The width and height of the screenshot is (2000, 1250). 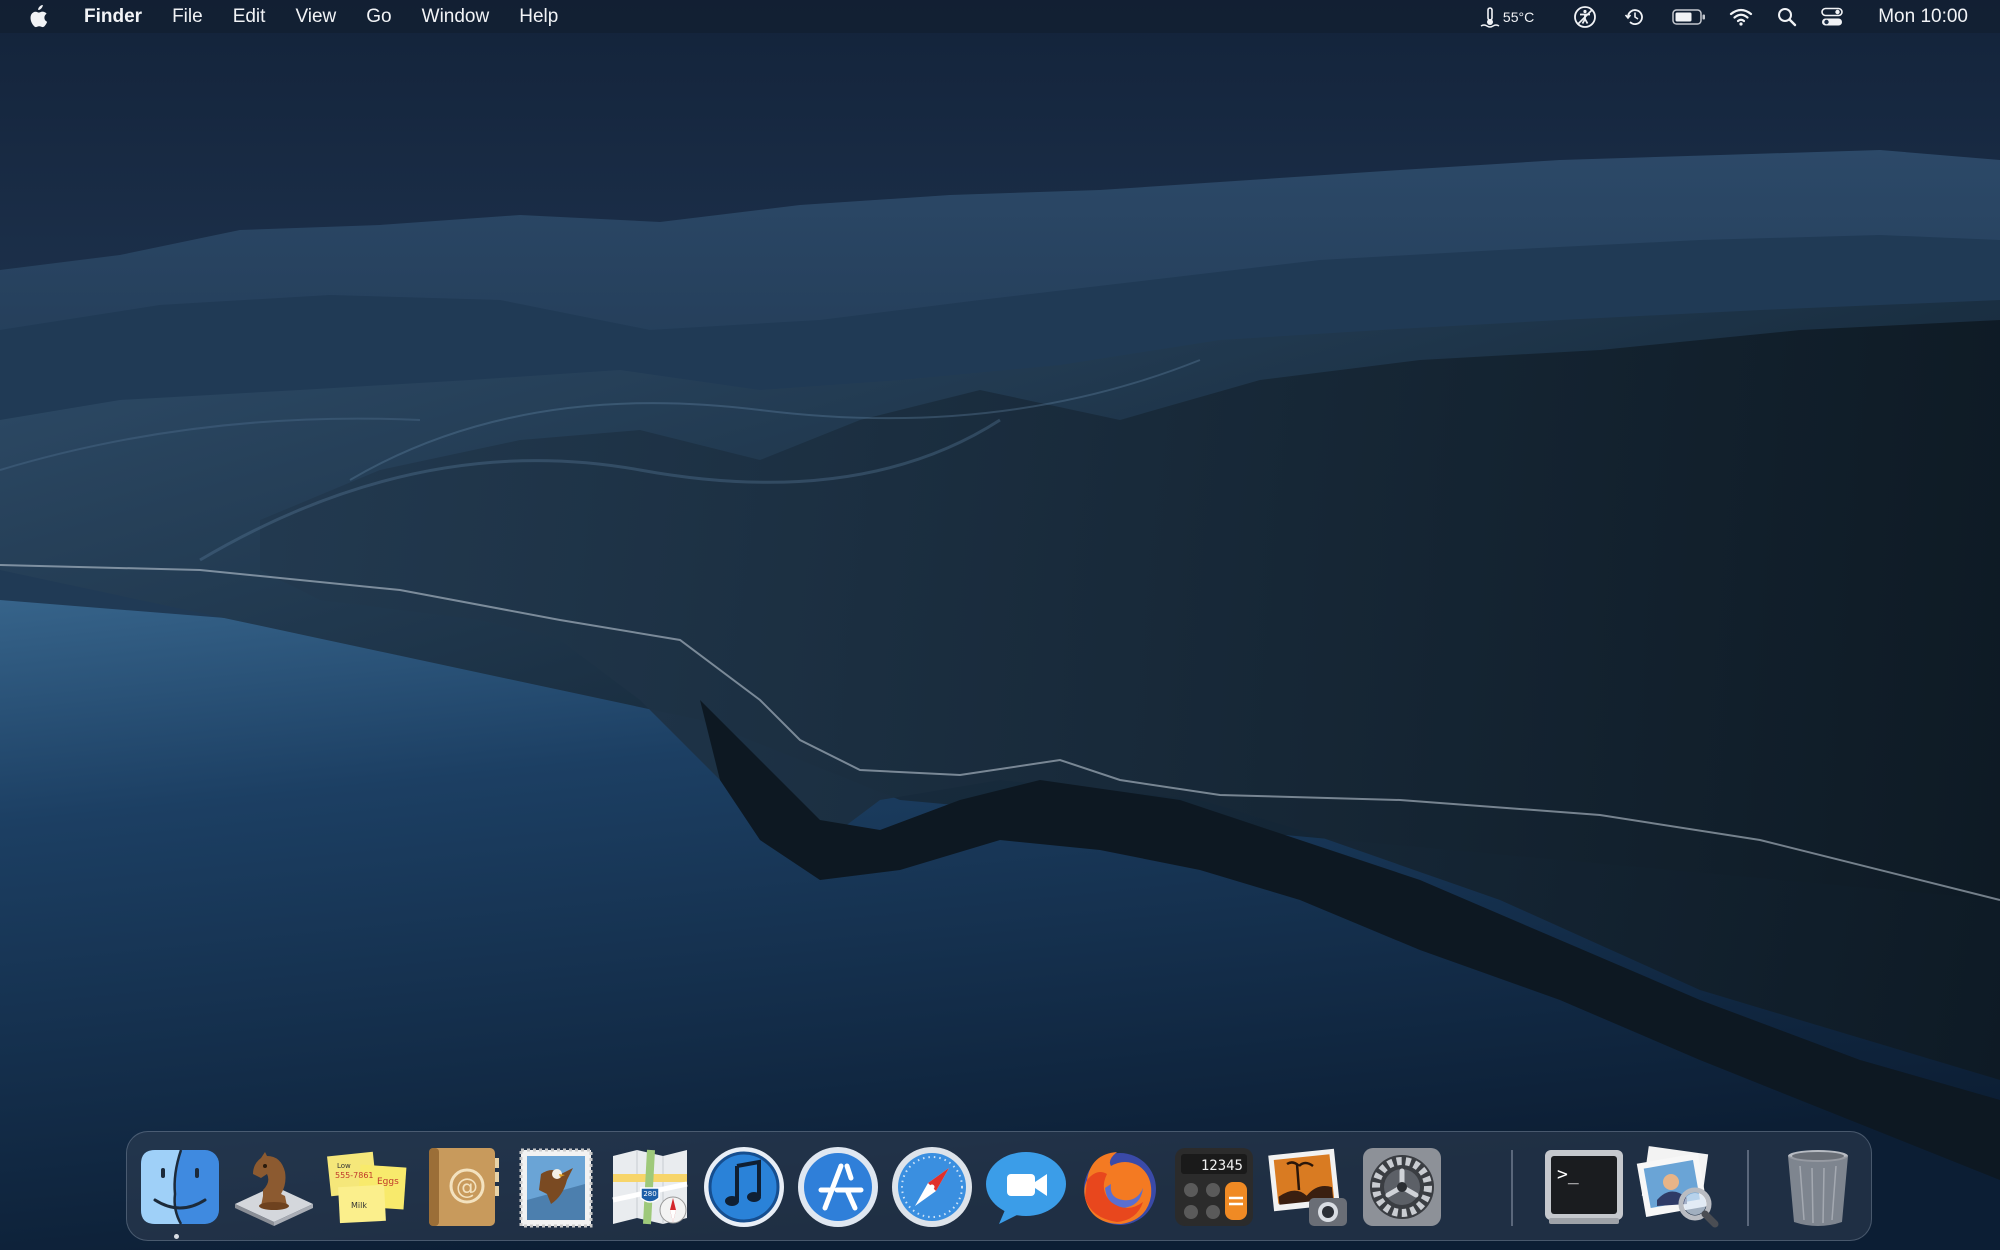 I want to click on safari-icon, so click(x=932, y=1187).